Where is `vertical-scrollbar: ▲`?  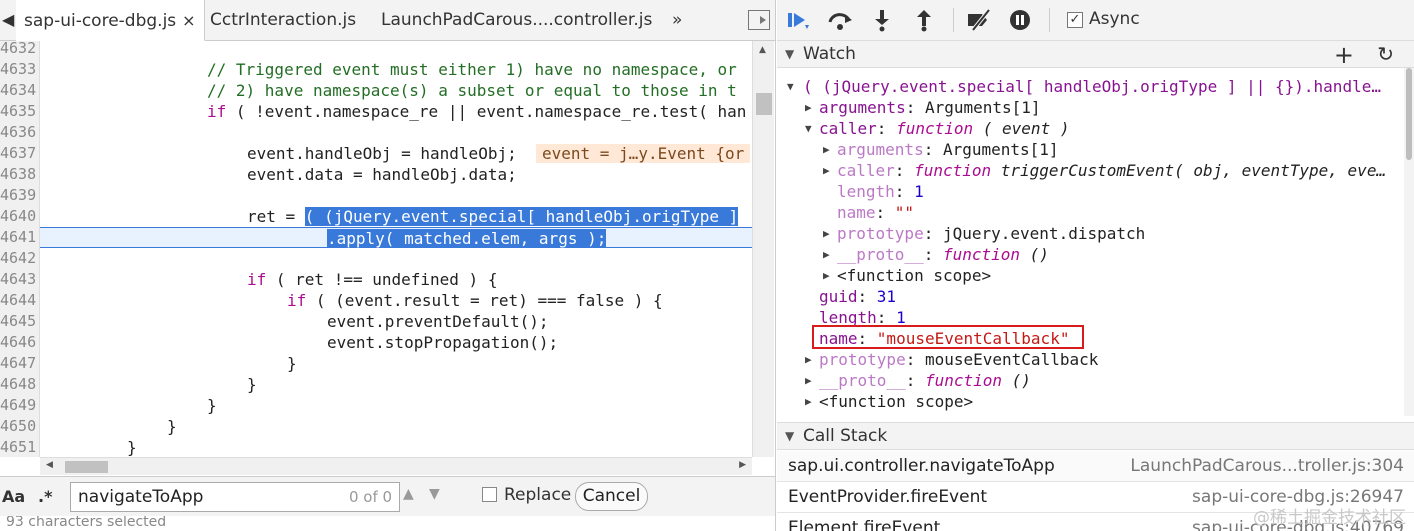 vertical-scrollbar: ▲ is located at coordinates (763, 249).